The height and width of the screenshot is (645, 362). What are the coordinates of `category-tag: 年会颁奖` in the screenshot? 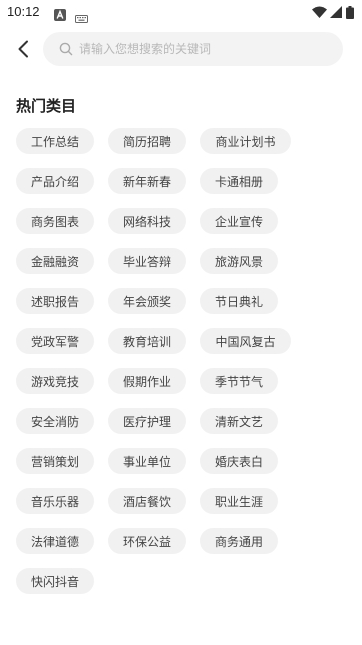 It's located at (147, 301).